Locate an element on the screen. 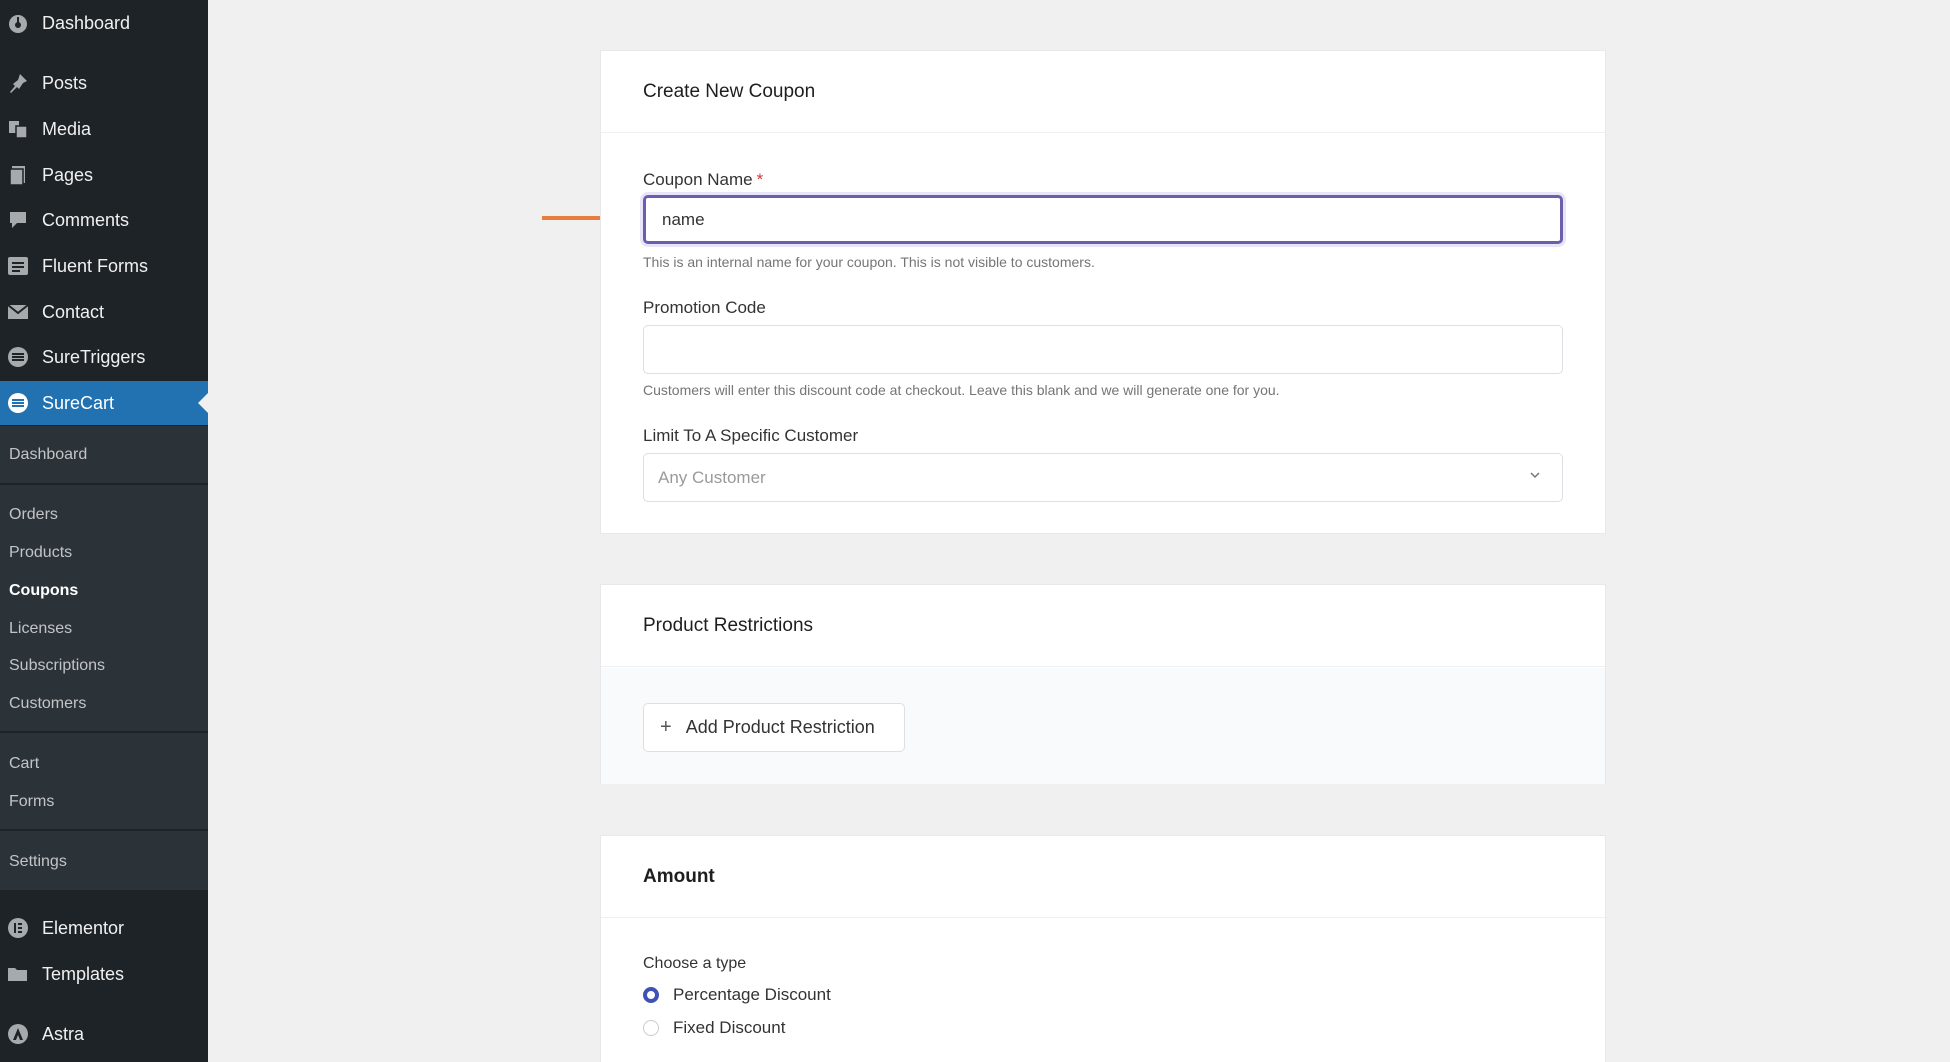 The height and width of the screenshot is (1062, 1950). customer-select: Any Customer is located at coordinates (1103, 477).